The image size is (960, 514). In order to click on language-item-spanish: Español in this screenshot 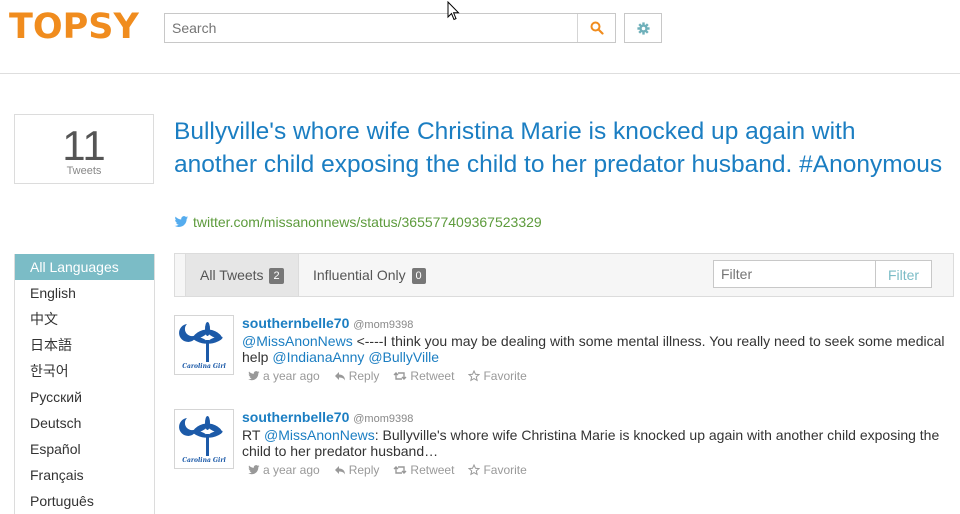, I will do `click(84, 449)`.